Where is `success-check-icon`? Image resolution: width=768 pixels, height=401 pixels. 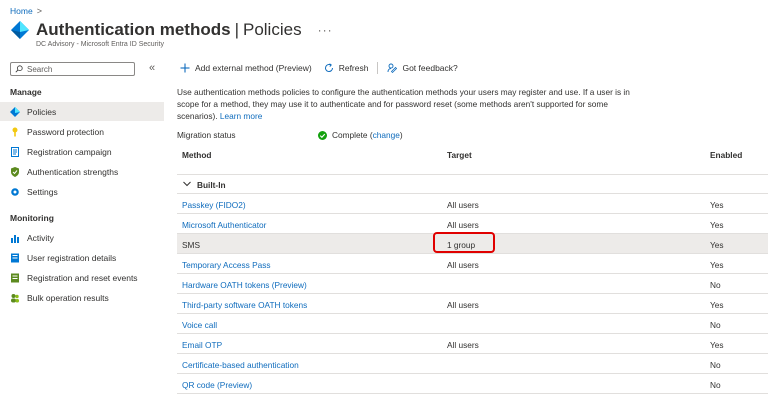 success-check-icon is located at coordinates (322, 135).